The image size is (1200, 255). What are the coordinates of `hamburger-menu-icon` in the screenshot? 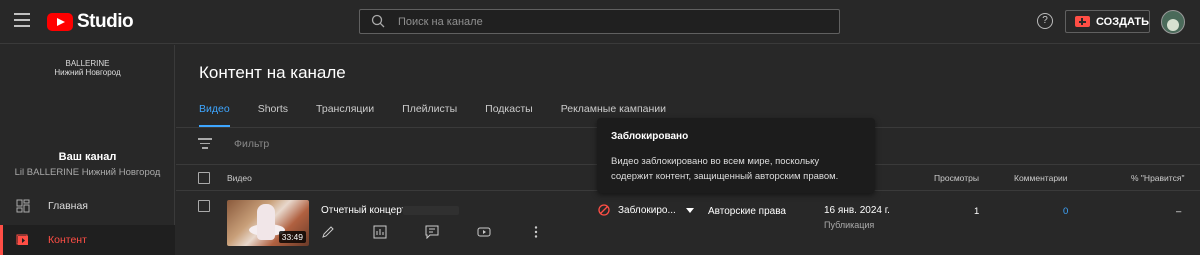 It's located at (22, 20).